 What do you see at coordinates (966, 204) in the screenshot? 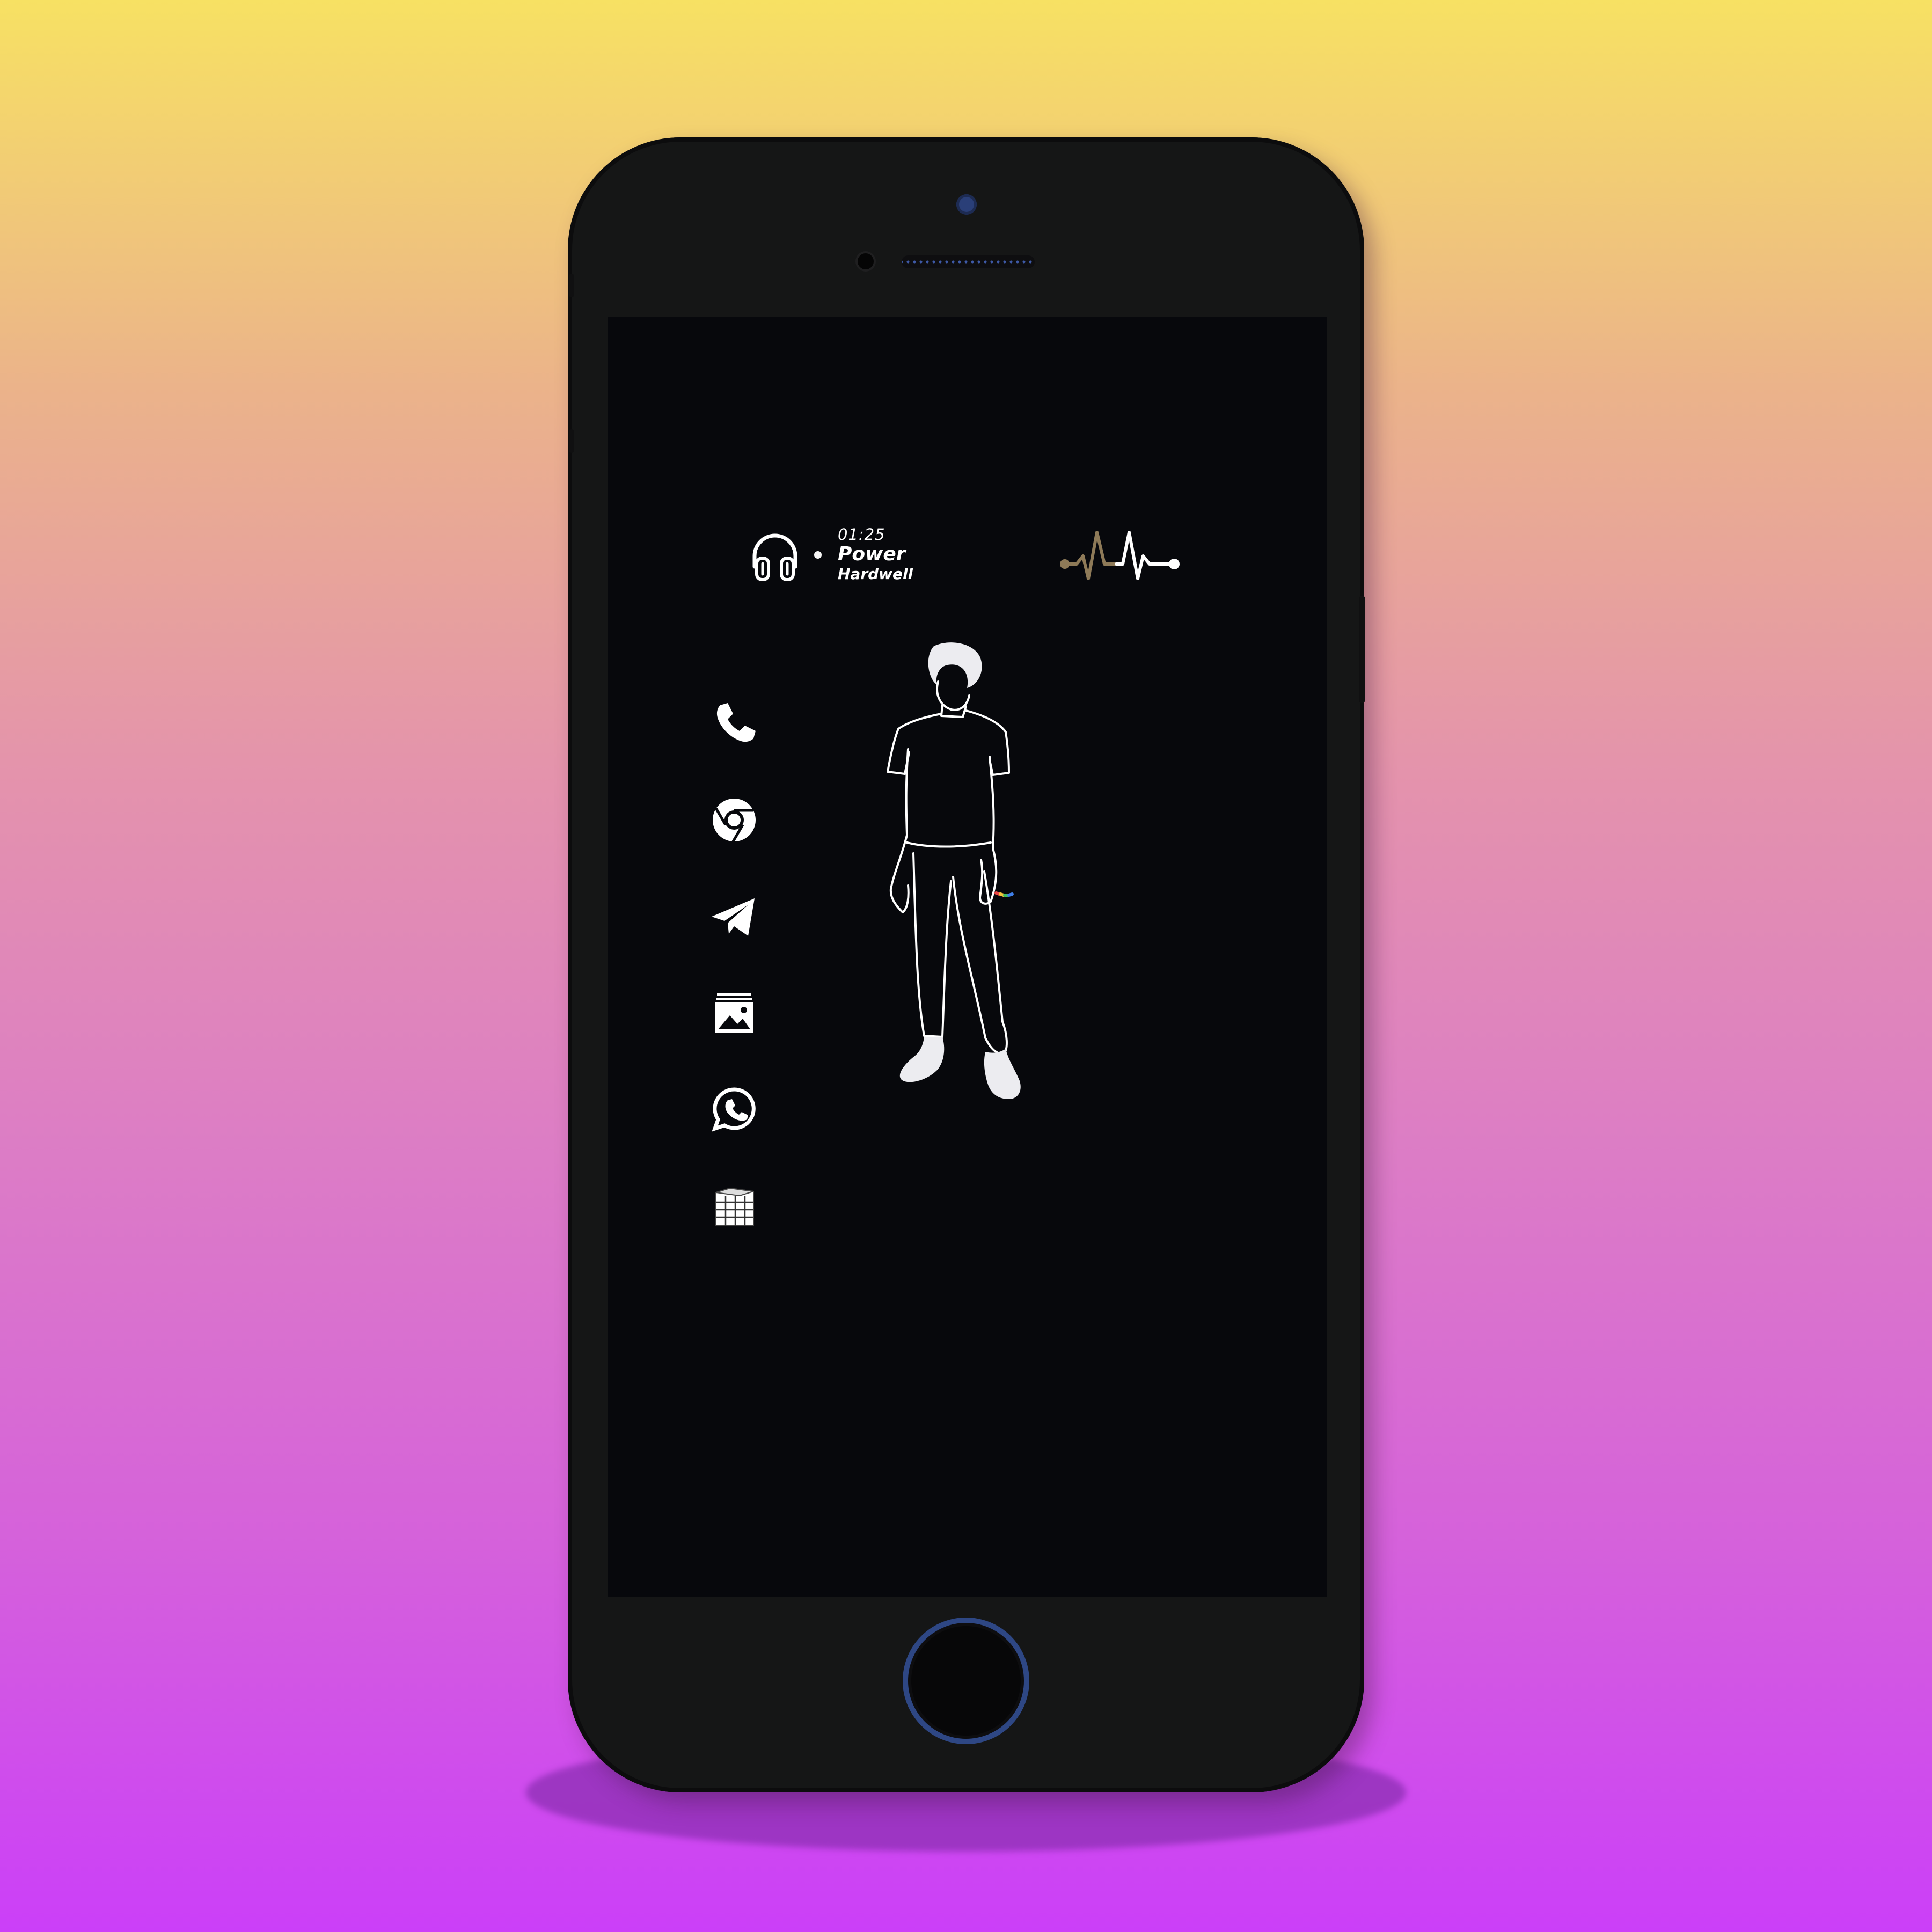
I see `sensor-dot` at bounding box center [966, 204].